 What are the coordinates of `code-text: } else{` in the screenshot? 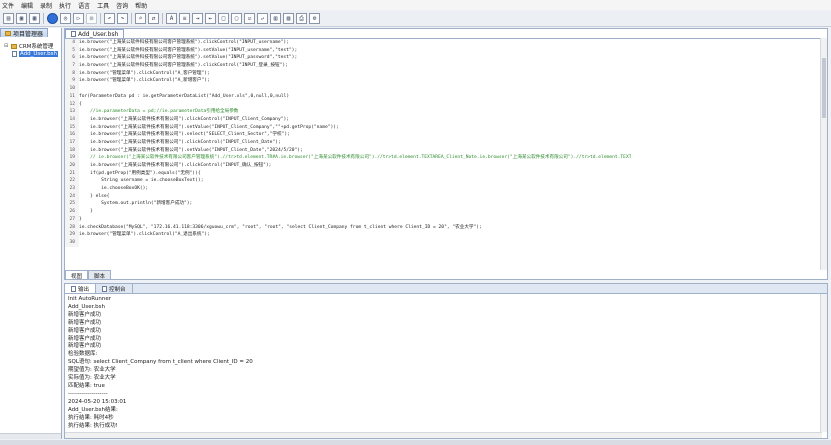 It's located at (94, 196).